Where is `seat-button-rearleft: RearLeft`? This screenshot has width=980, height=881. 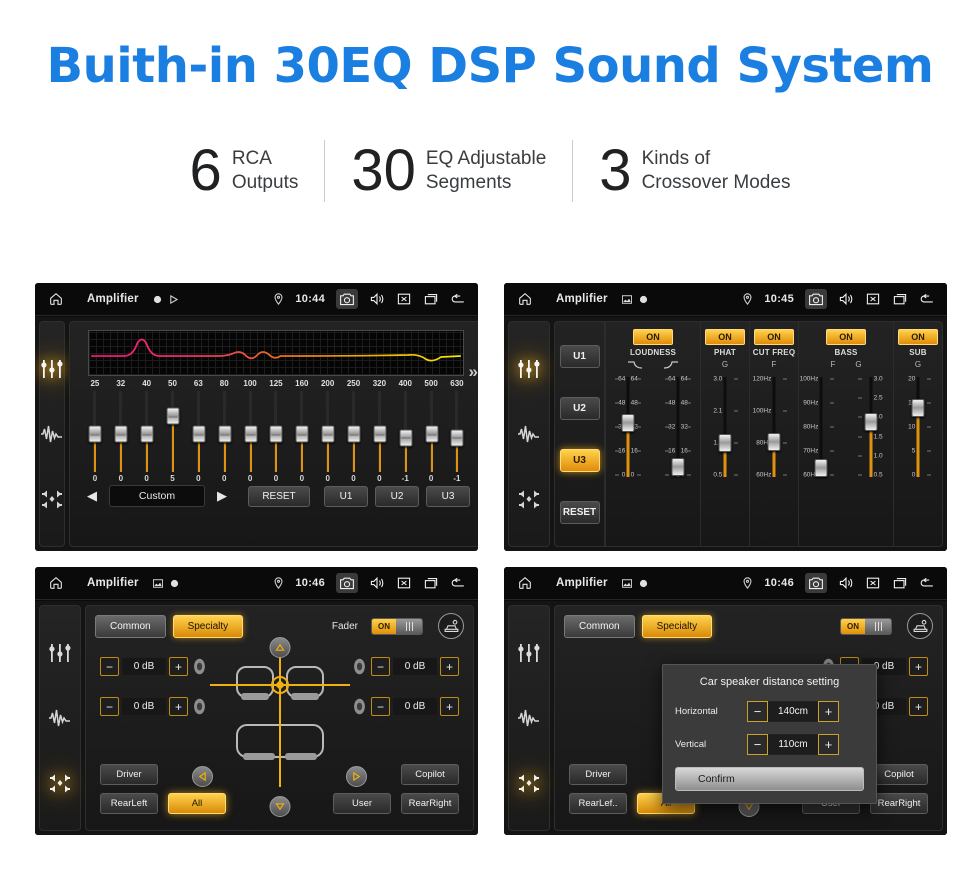 seat-button-rearleft: RearLeft is located at coordinates (129, 803).